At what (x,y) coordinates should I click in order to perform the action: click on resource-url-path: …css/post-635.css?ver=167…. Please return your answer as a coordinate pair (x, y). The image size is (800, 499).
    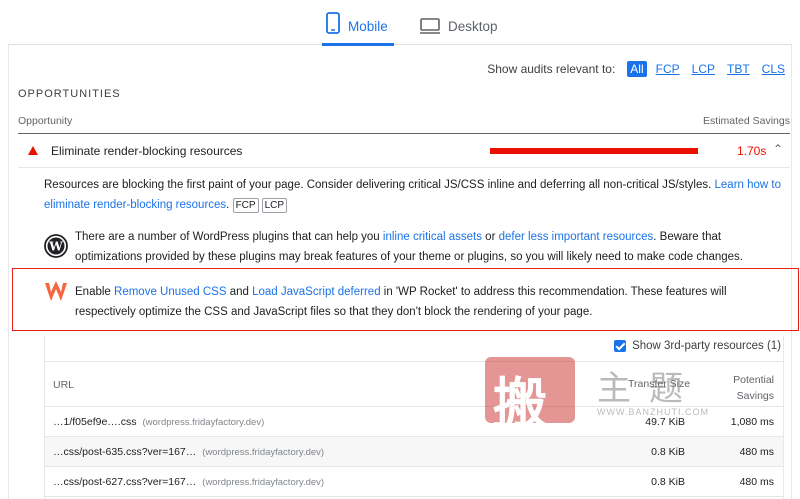
    Looking at the image, I should click on (125, 452).